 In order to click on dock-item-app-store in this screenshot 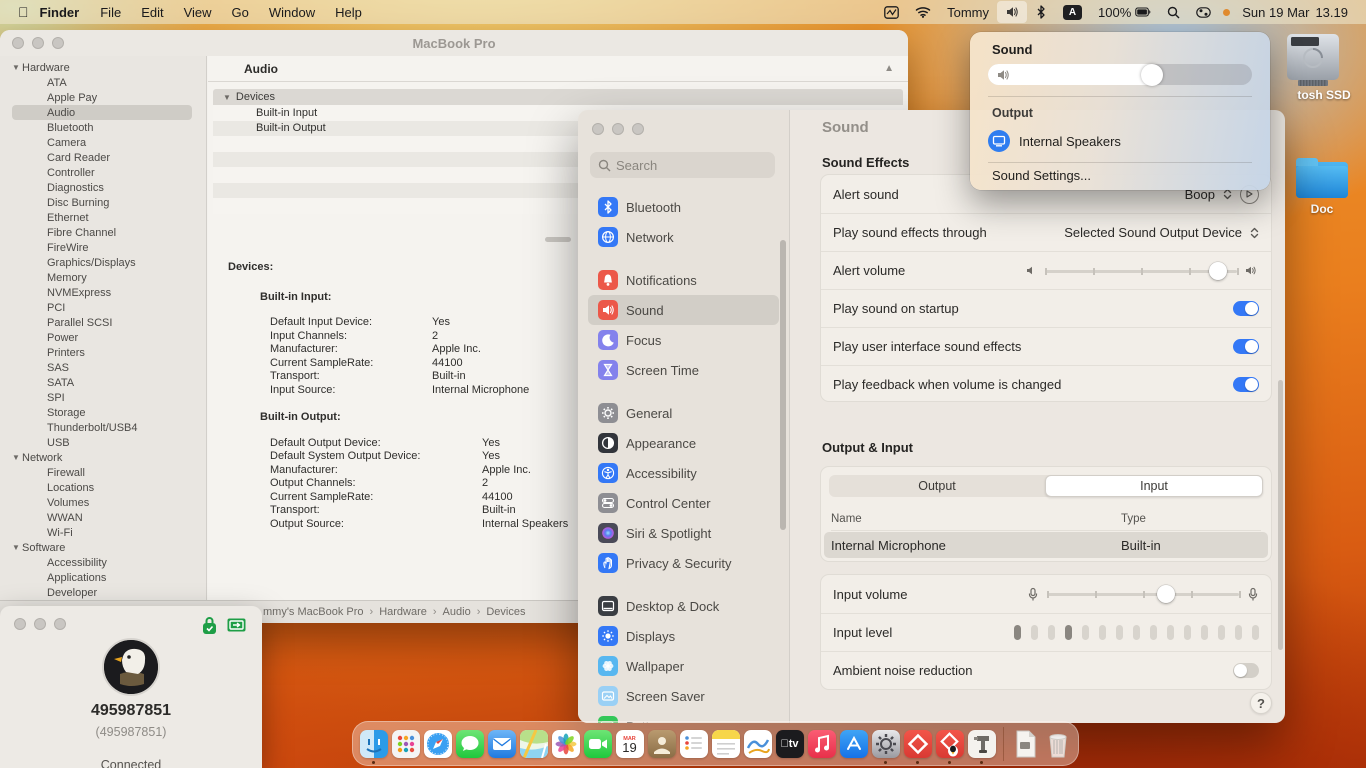, I will do `click(853, 743)`.